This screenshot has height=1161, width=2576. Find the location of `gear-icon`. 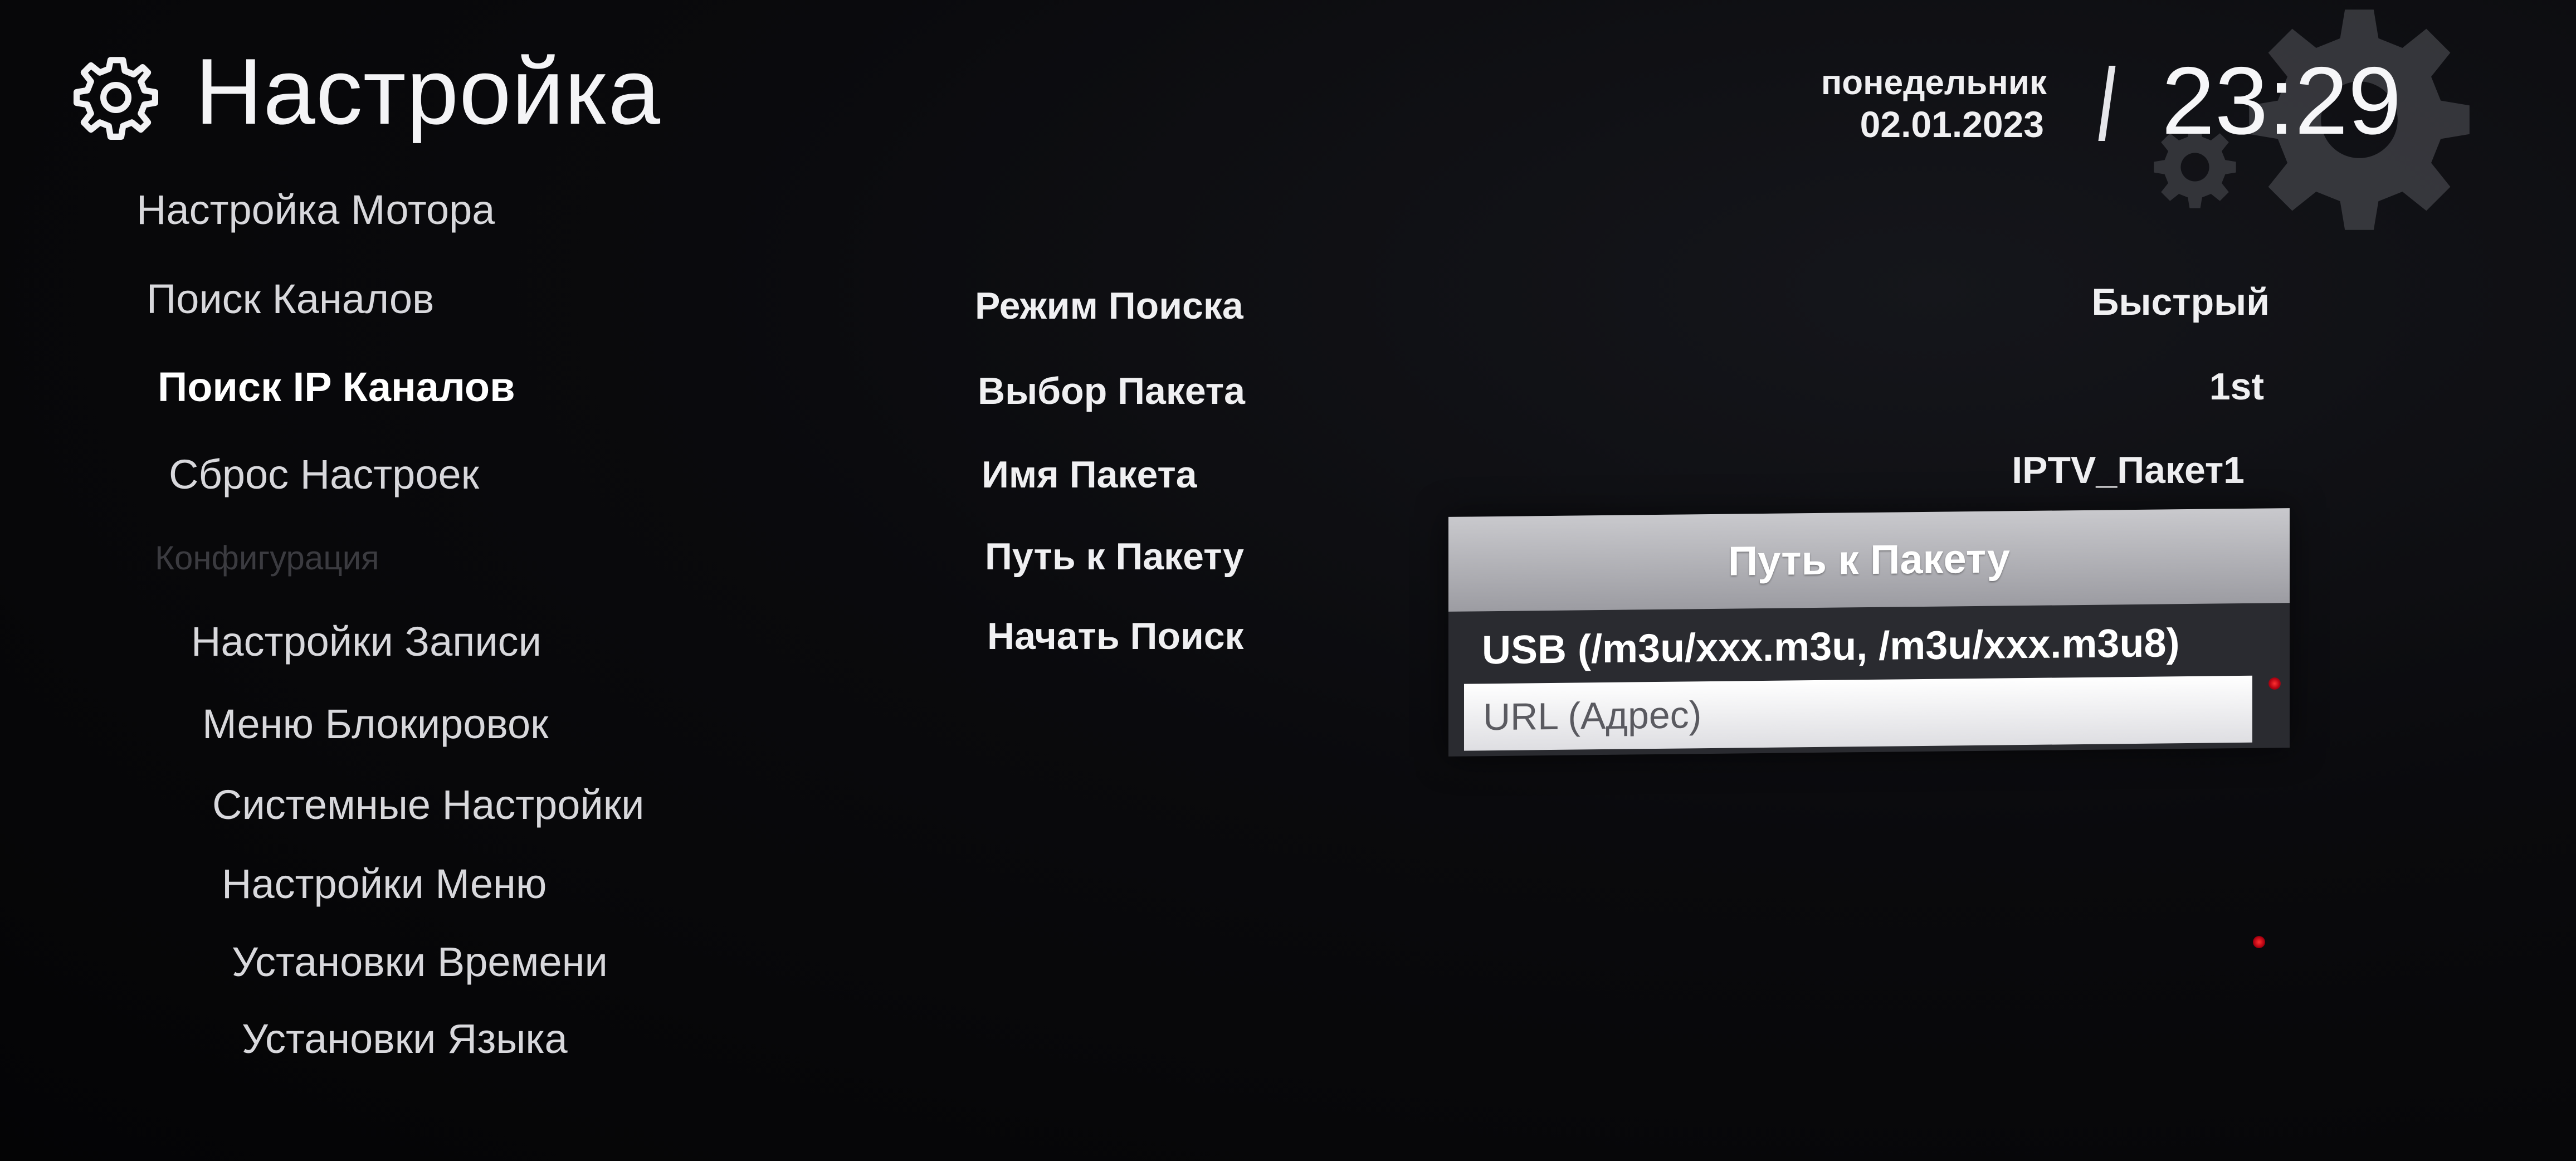

gear-icon is located at coordinates (116, 98).